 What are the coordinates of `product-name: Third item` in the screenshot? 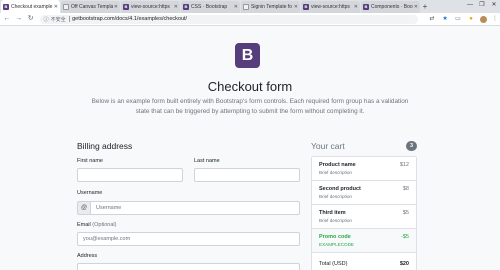 It's located at (332, 213).